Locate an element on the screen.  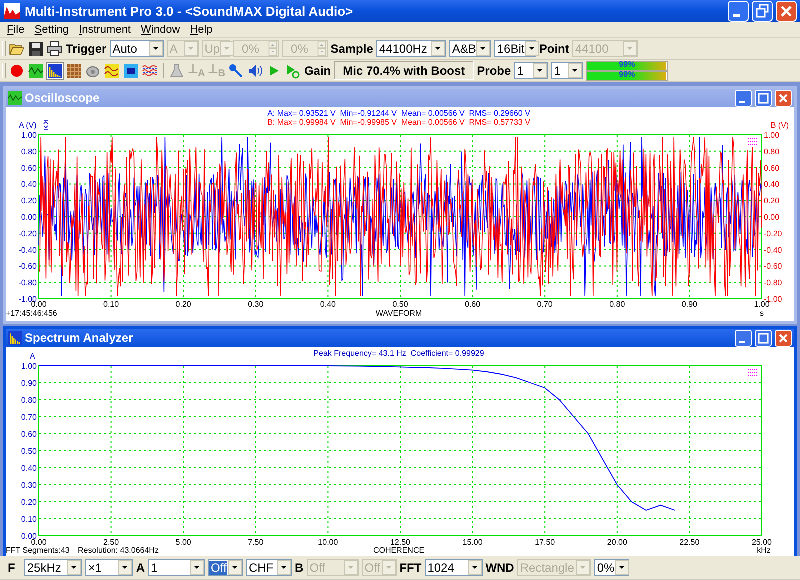
unit-label: s is located at coordinates (762, 313).